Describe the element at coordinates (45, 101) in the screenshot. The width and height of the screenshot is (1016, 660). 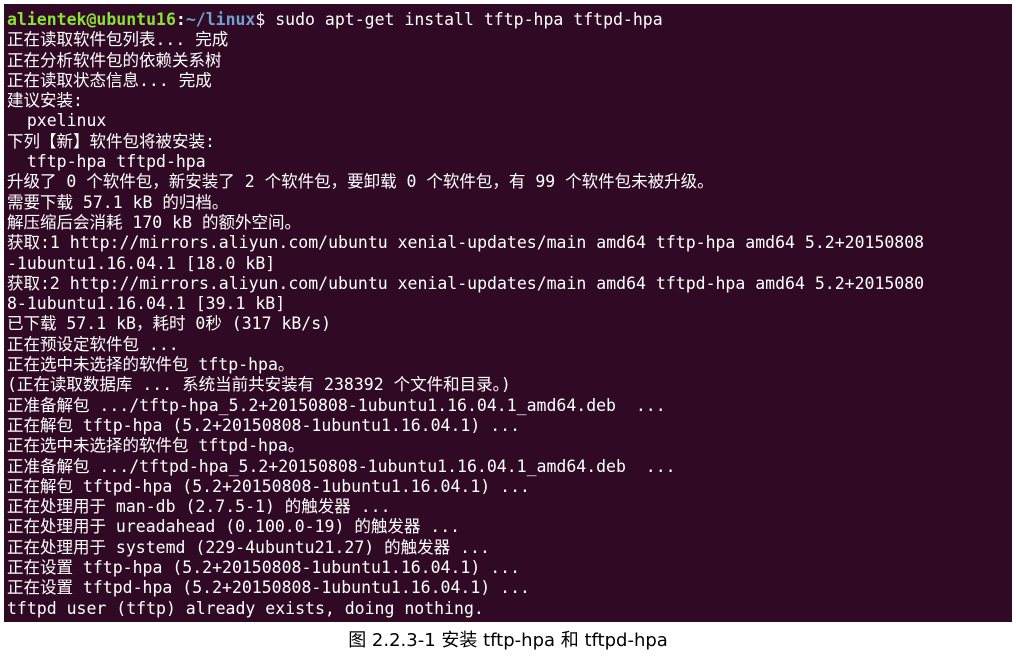
I see `output-line: 建议安装:` at that location.